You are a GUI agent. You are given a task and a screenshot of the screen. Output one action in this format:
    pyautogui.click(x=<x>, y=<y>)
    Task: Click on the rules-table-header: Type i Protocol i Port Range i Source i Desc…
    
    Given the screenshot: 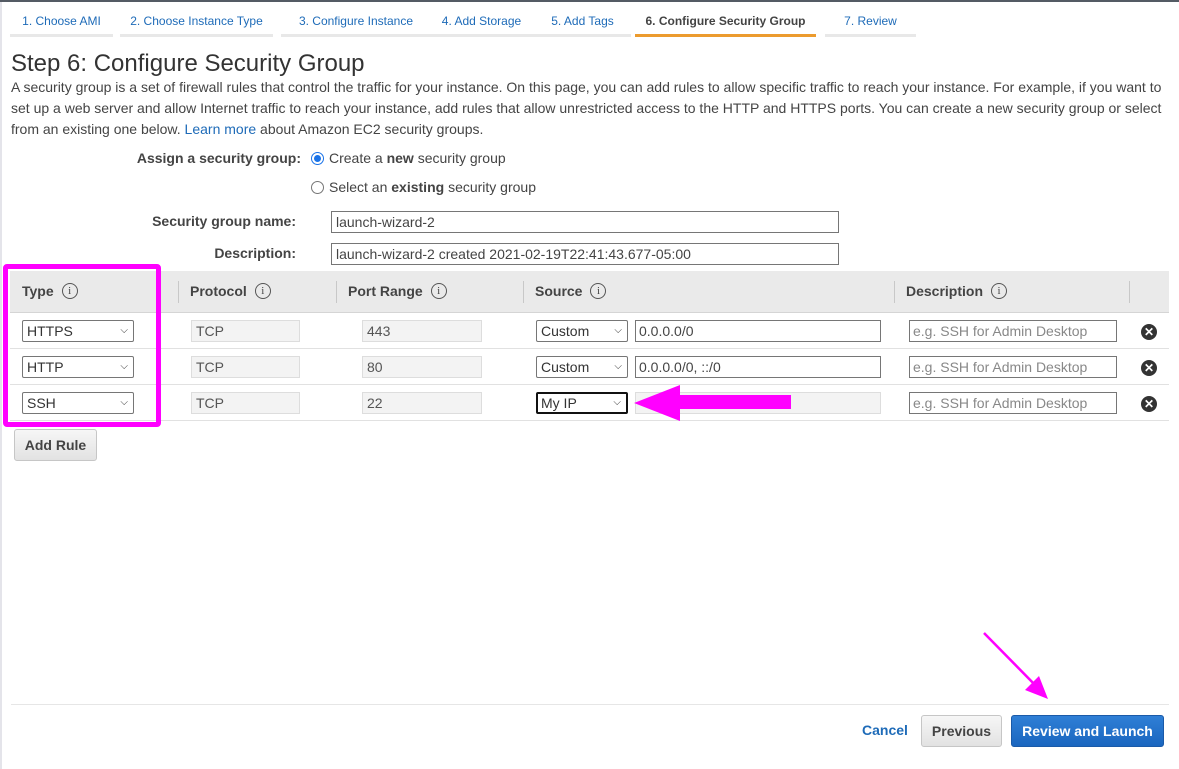 What is the action you would take?
    pyautogui.click(x=589, y=292)
    